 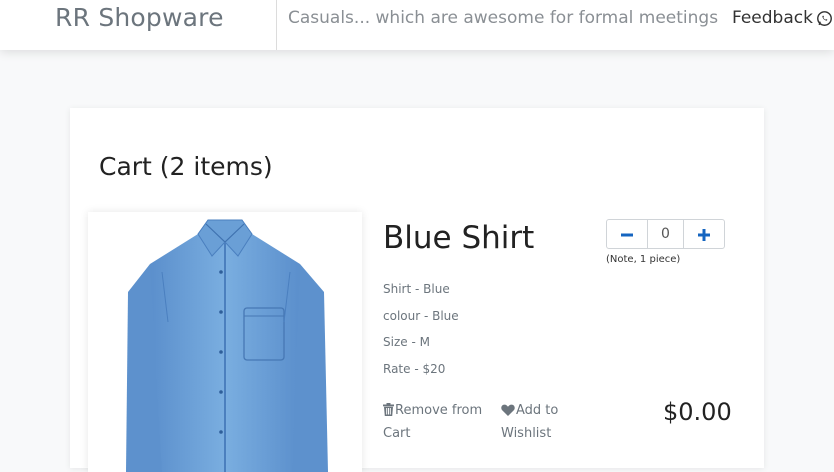 What do you see at coordinates (526, 433) in the screenshot?
I see `wishlist-label-line2: Wishlist` at bounding box center [526, 433].